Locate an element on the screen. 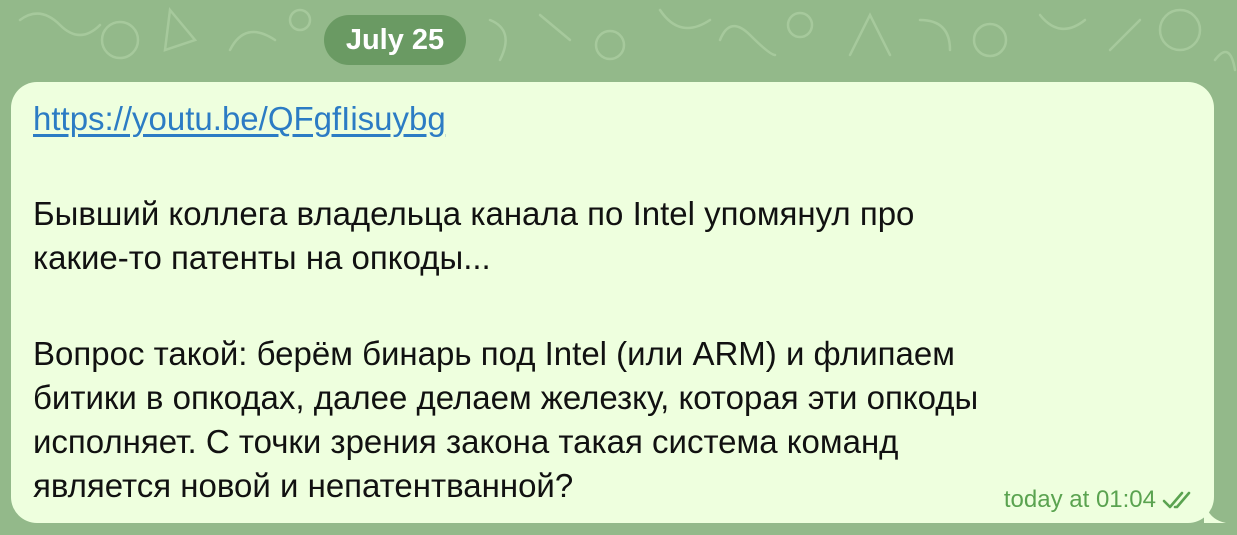 Image resolution: width=1237 pixels, height=535 pixels. bubble-tail is located at coordinates (1215, 510).